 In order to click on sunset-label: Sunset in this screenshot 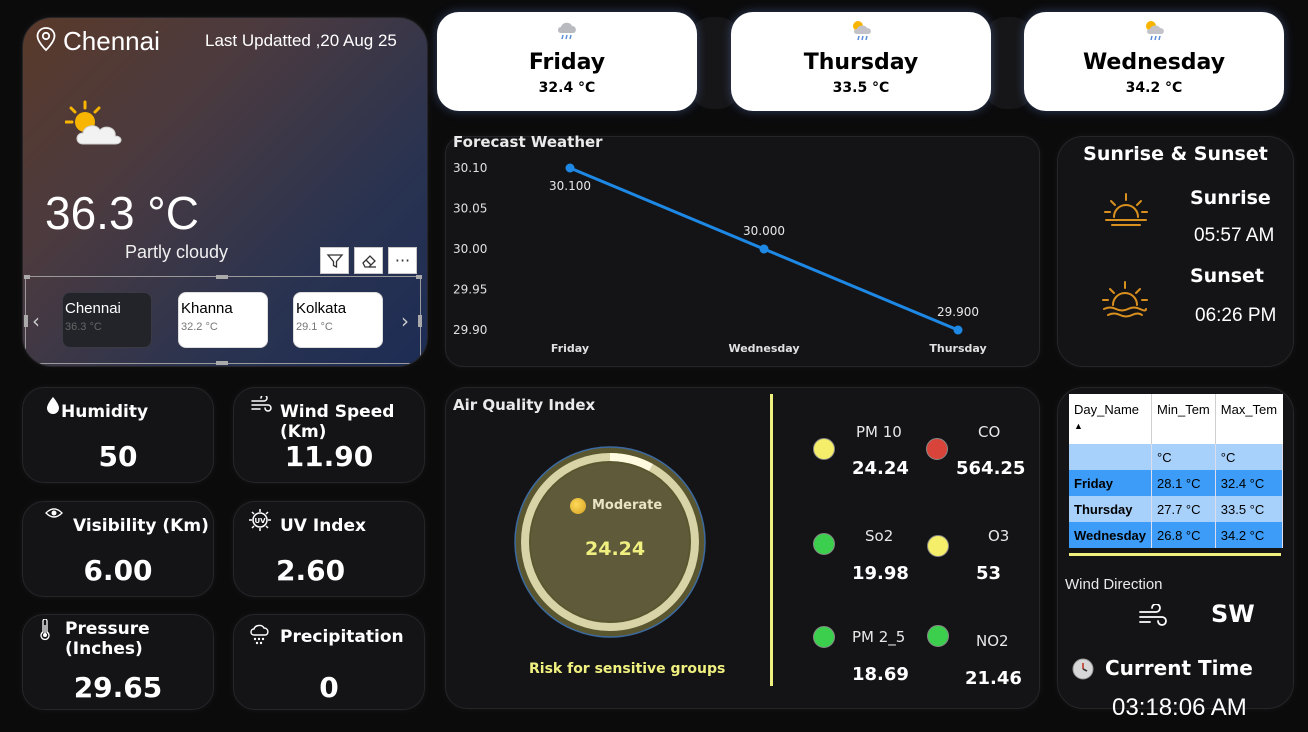, I will do `click(1227, 276)`.